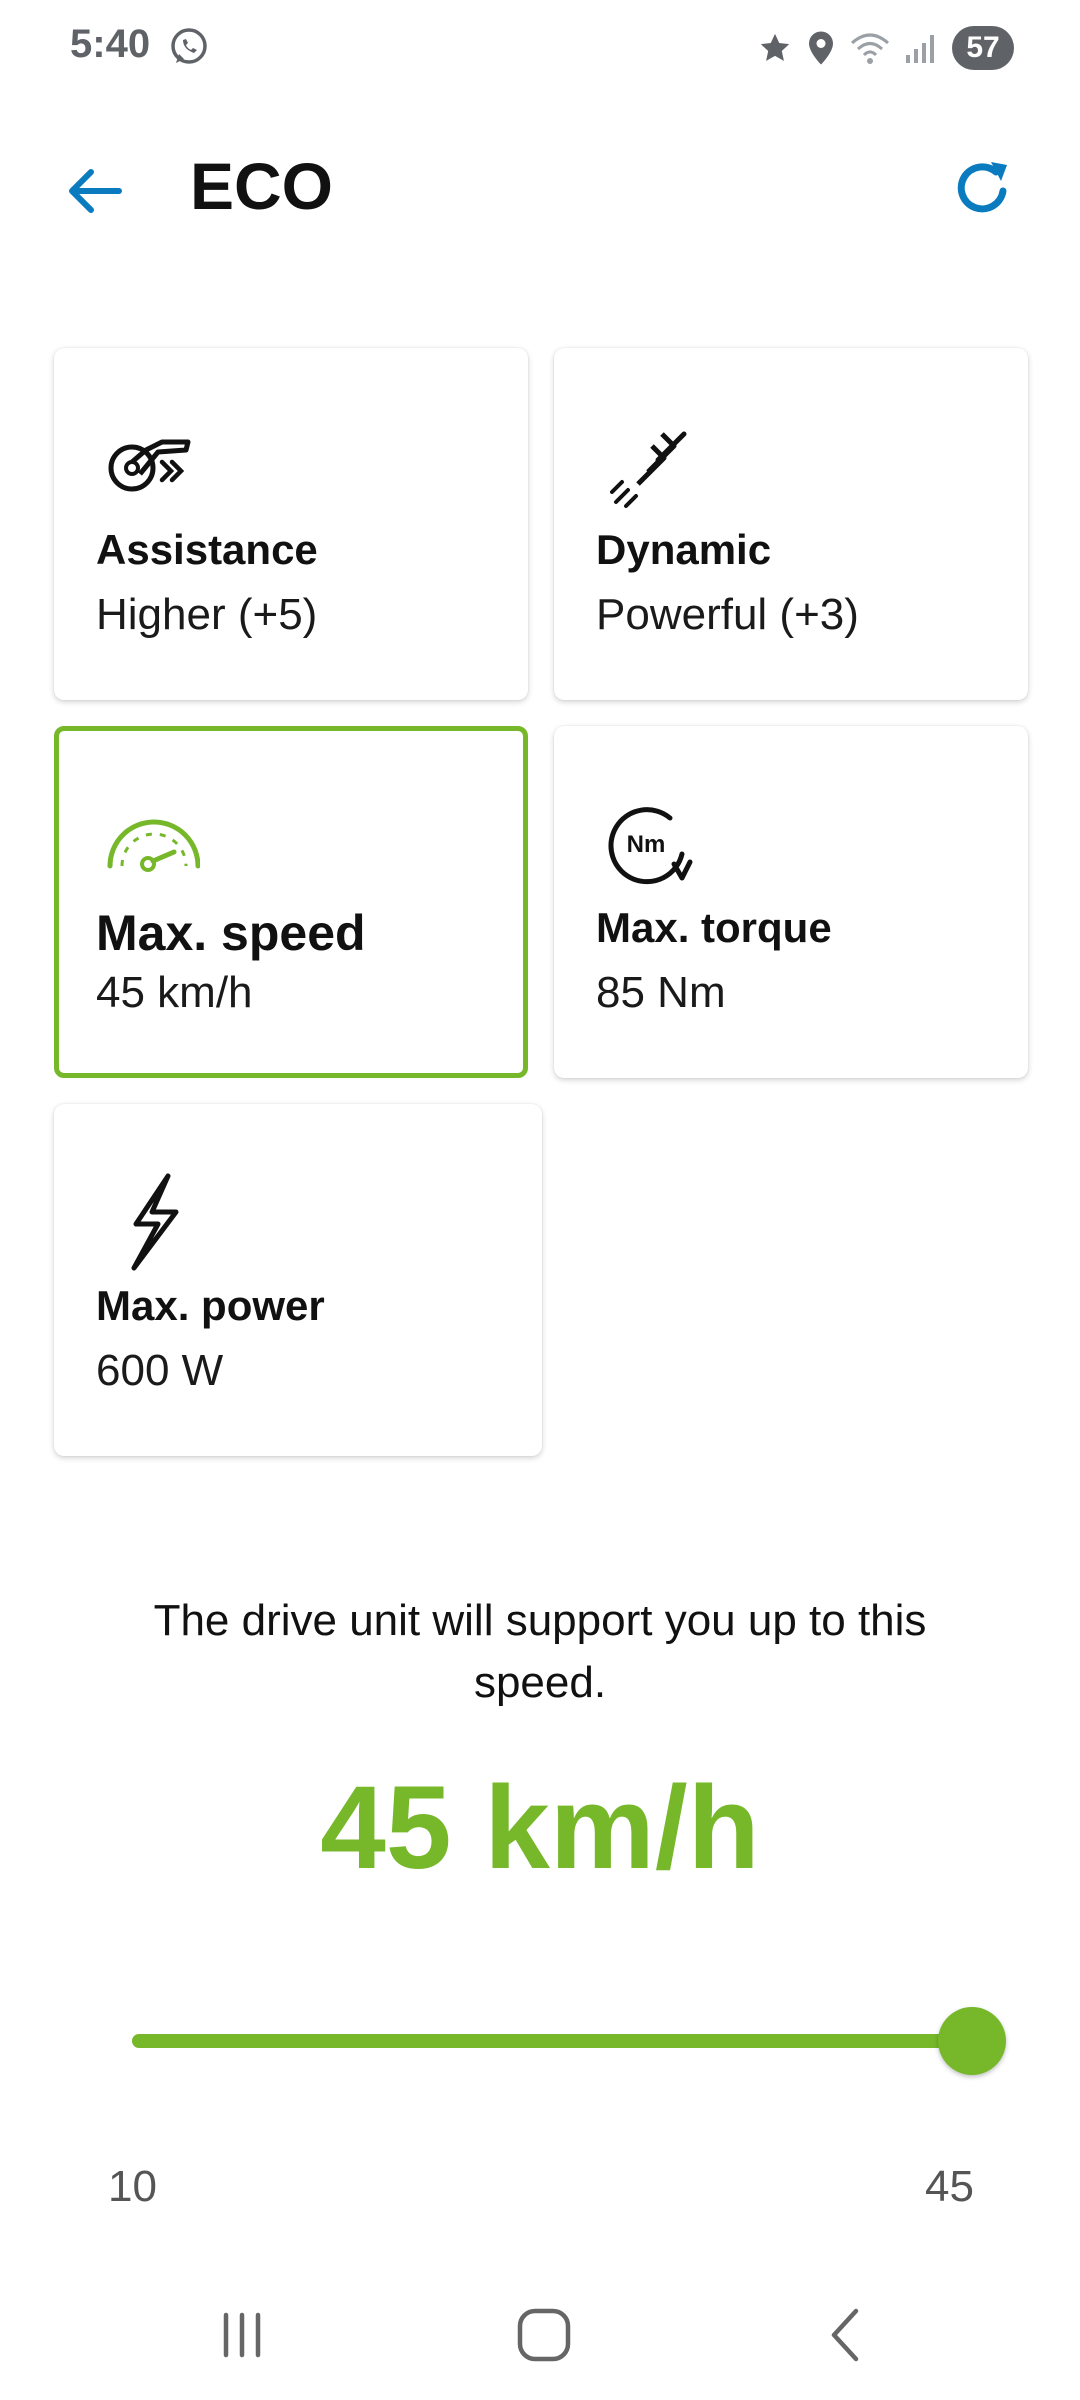 Image resolution: width=1080 pixels, height=2400 pixels. What do you see at coordinates (207, 549) in the screenshot?
I see `card-title: Assistance` at bounding box center [207, 549].